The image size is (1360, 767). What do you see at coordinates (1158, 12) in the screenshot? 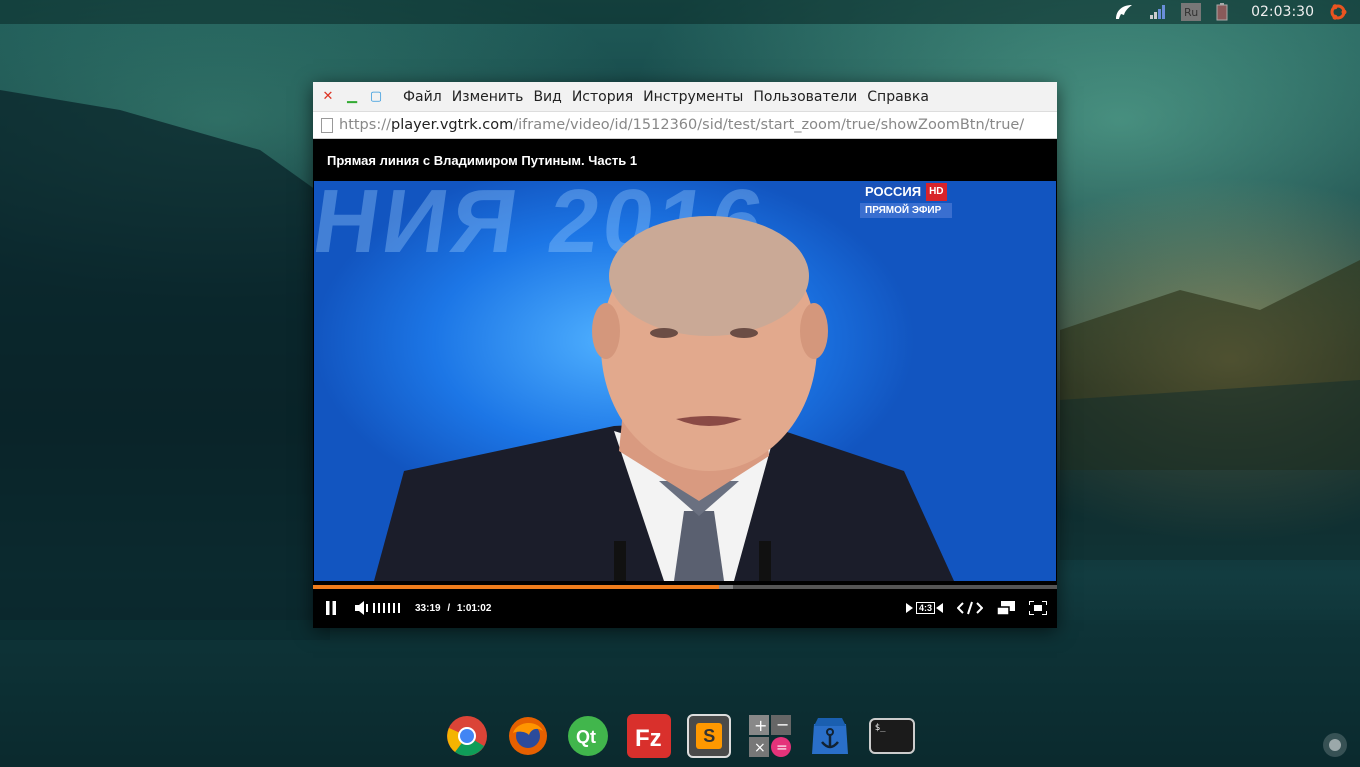
I see `network-signal-icon` at bounding box center [1158, 12].